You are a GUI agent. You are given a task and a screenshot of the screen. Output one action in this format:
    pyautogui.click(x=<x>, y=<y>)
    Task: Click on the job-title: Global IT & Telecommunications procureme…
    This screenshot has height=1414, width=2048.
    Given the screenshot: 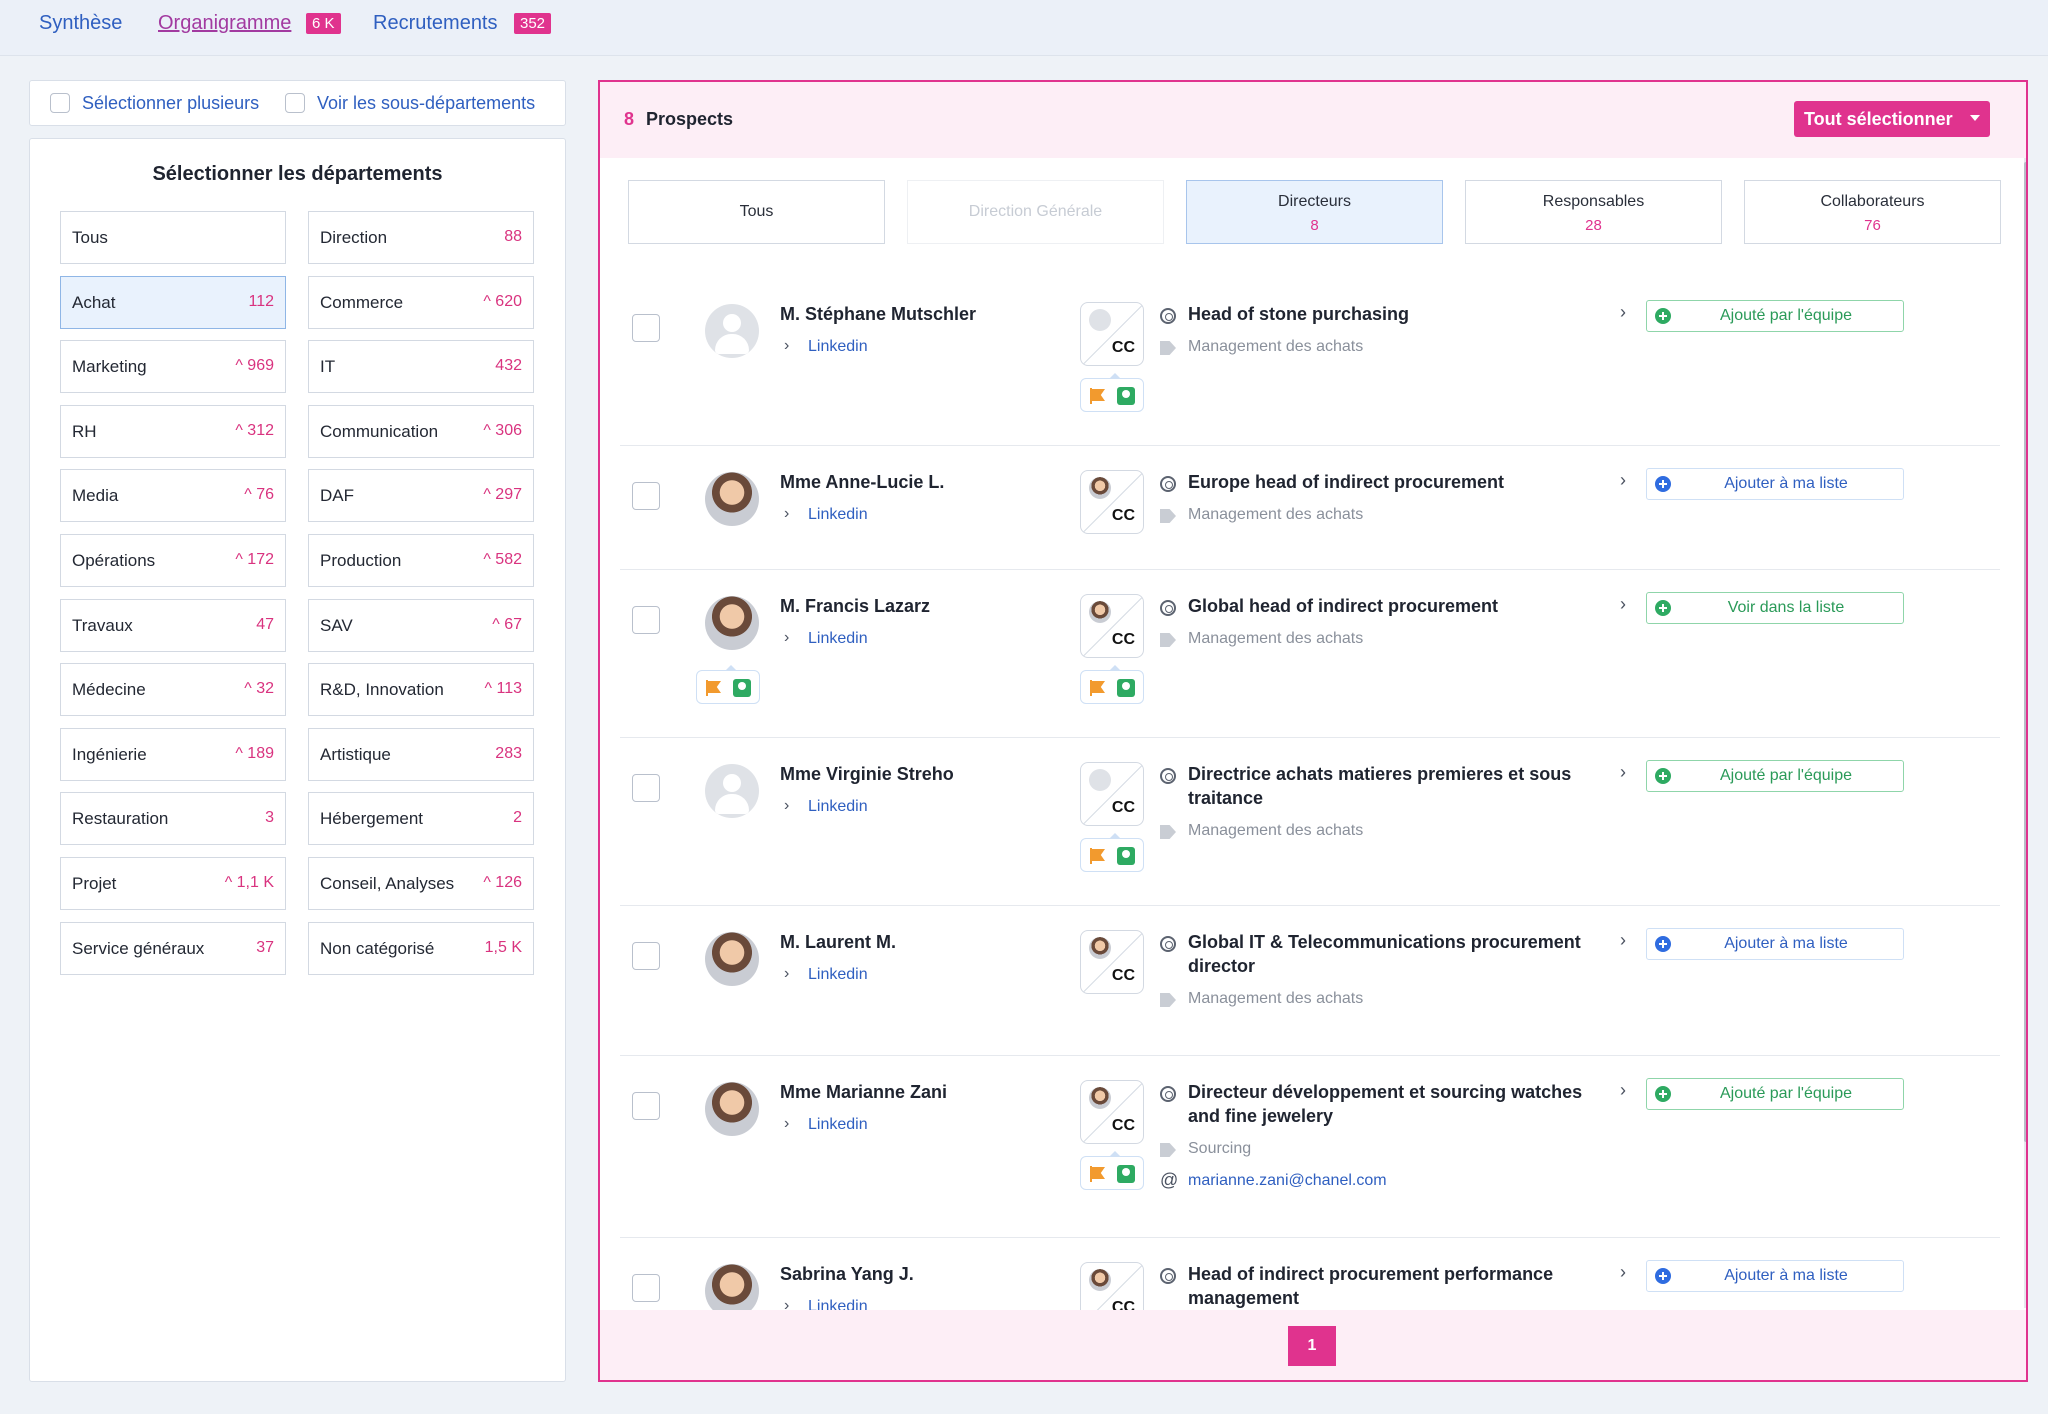 What is the action you would take?
    pyautogui.click(x=1384, y=954)
    